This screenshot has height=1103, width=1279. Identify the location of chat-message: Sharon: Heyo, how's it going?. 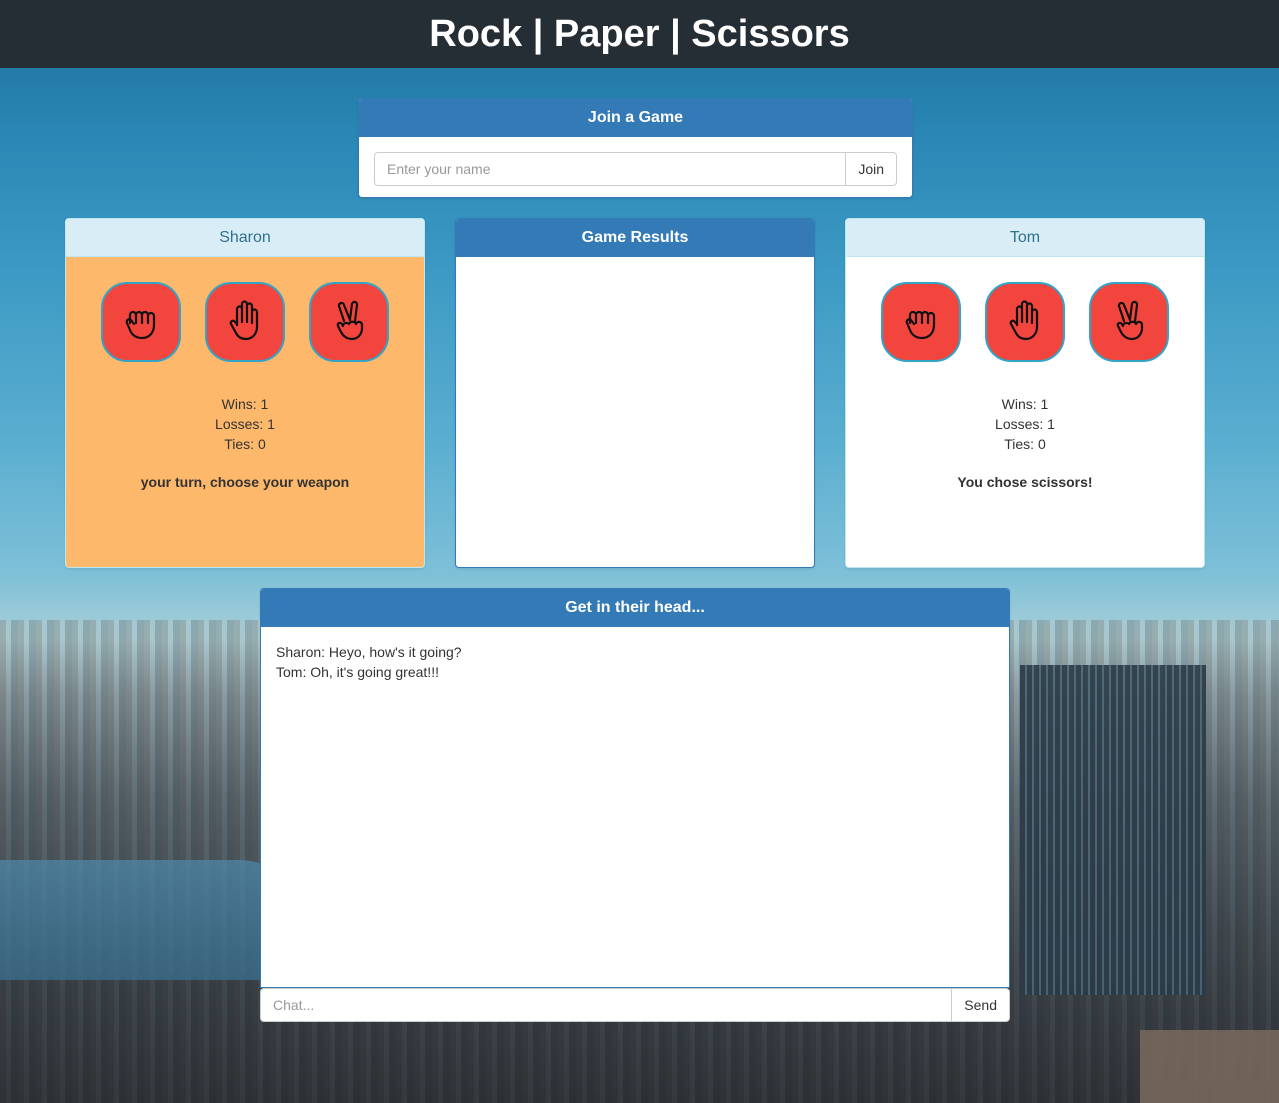
(369, 652).